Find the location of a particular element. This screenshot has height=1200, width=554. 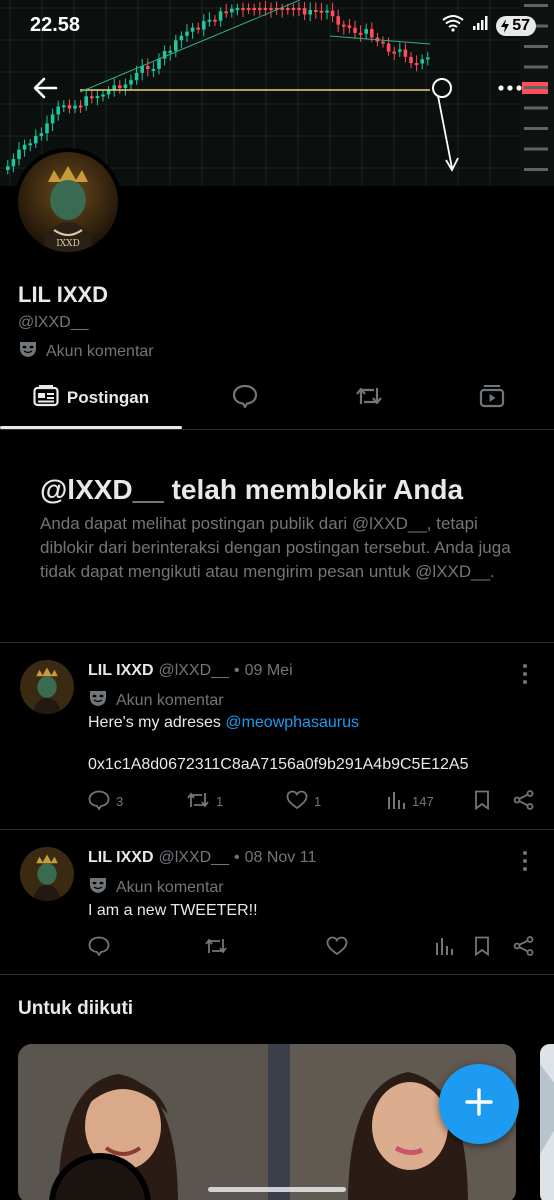

reply-count: 3 is located at coordinates (120, 801).